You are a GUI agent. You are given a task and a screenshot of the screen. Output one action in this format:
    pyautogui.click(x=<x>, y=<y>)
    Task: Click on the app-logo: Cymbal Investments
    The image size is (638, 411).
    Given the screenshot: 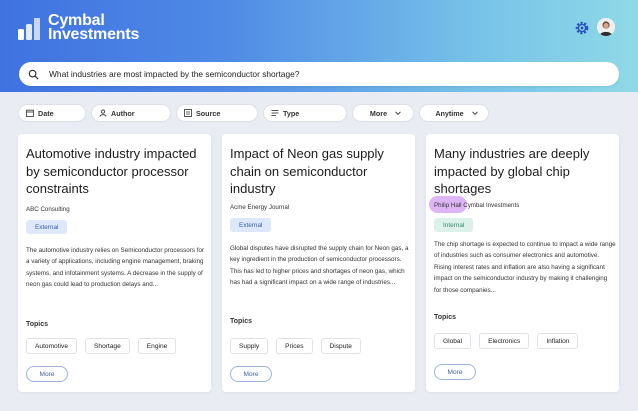 What is the action you would take?
    pyautogui.click(x=78, y=28)
    